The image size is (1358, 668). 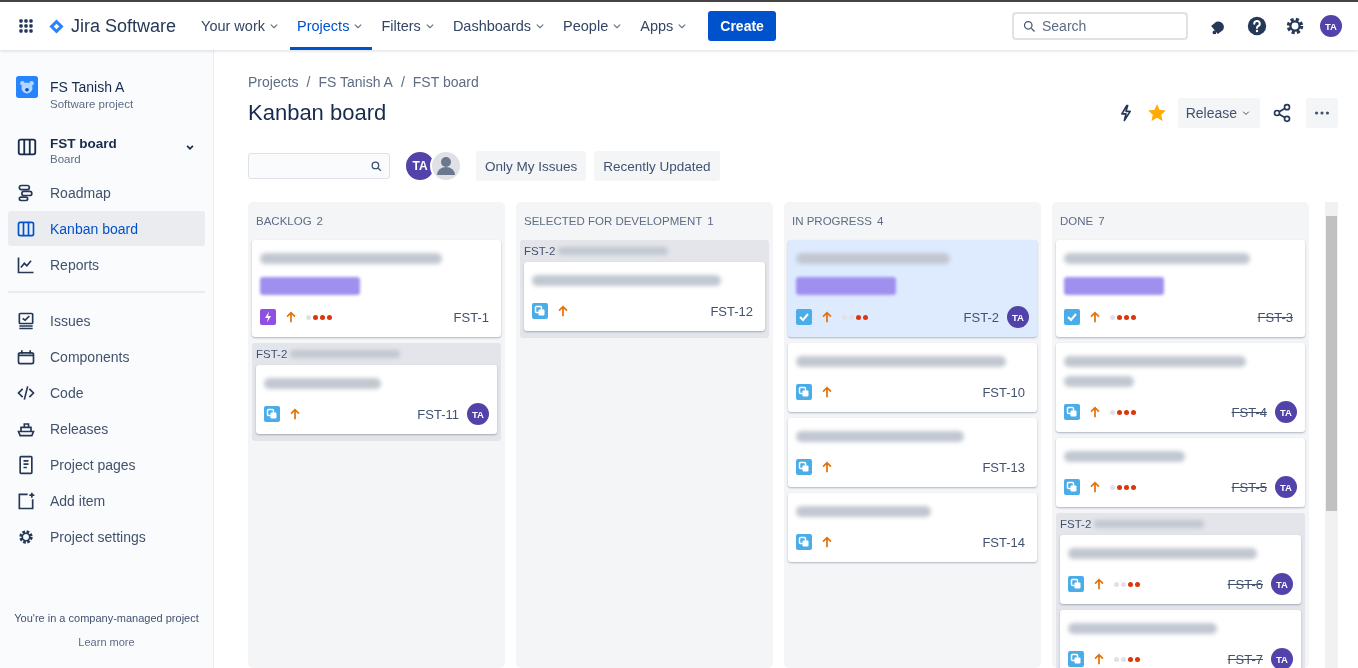 I want to click on settings-icon, so click(x=1295, y=26).